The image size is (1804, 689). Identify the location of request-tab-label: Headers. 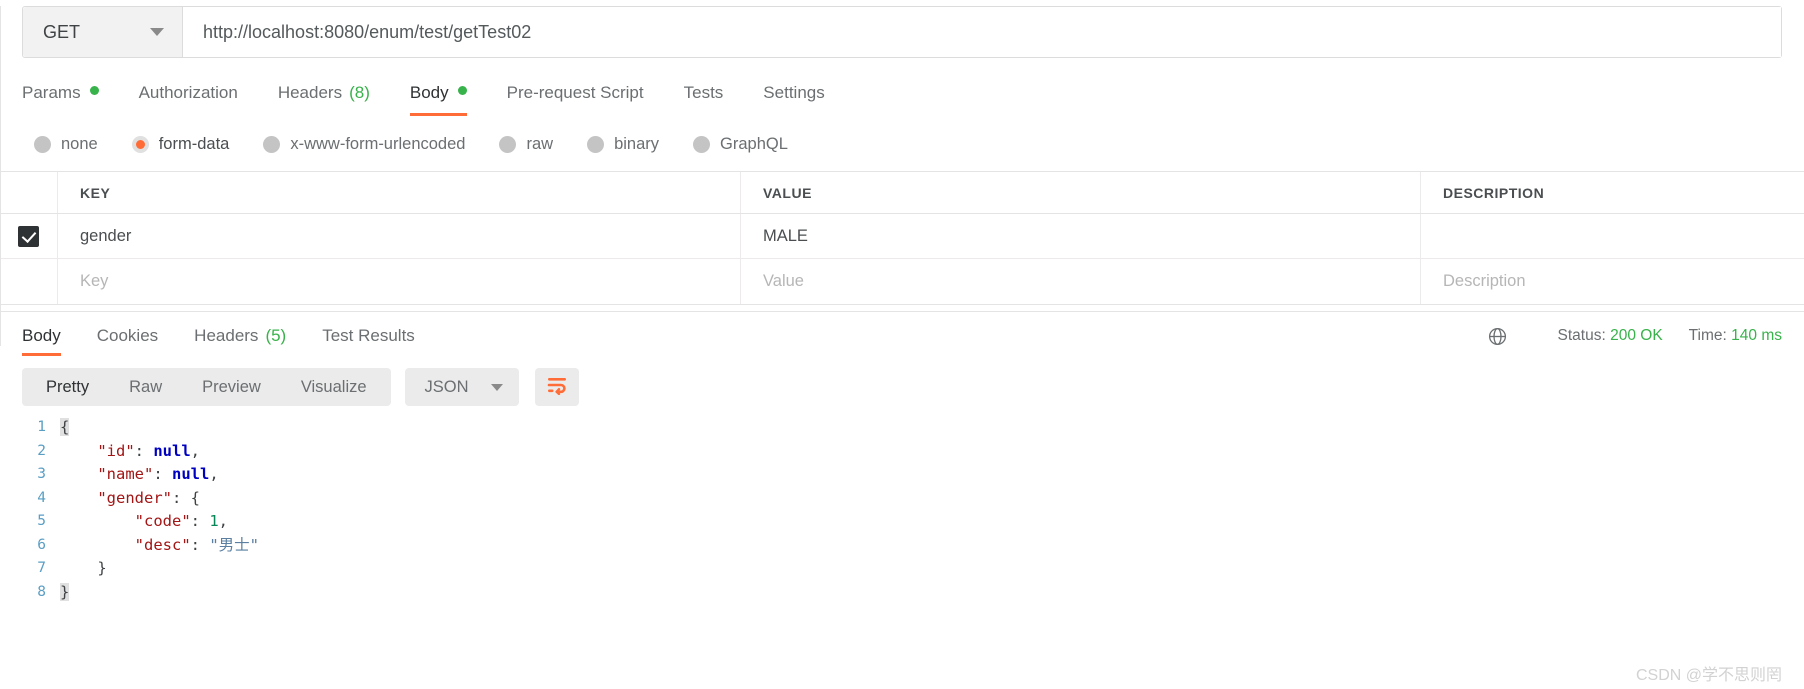
(310, 92).